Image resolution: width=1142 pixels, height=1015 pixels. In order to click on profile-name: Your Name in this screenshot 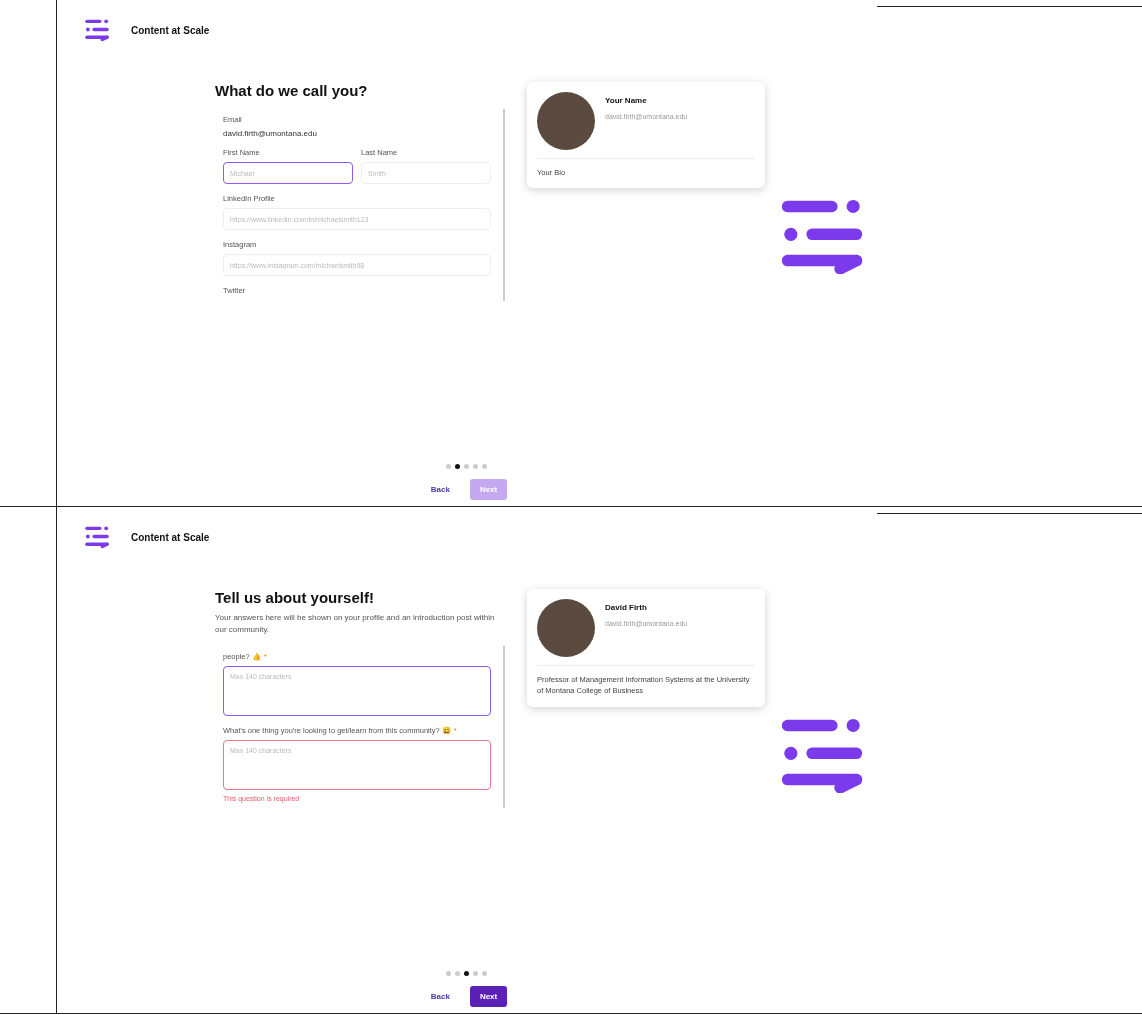, I will do `click(626, 100)`.